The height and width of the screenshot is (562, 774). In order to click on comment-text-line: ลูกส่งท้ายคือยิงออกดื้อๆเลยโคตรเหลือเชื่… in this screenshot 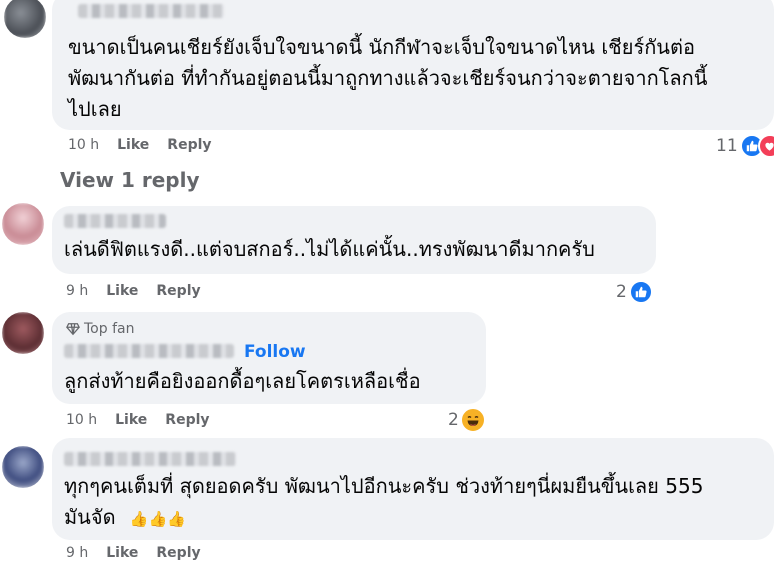, I will do `click(242, 381)`.